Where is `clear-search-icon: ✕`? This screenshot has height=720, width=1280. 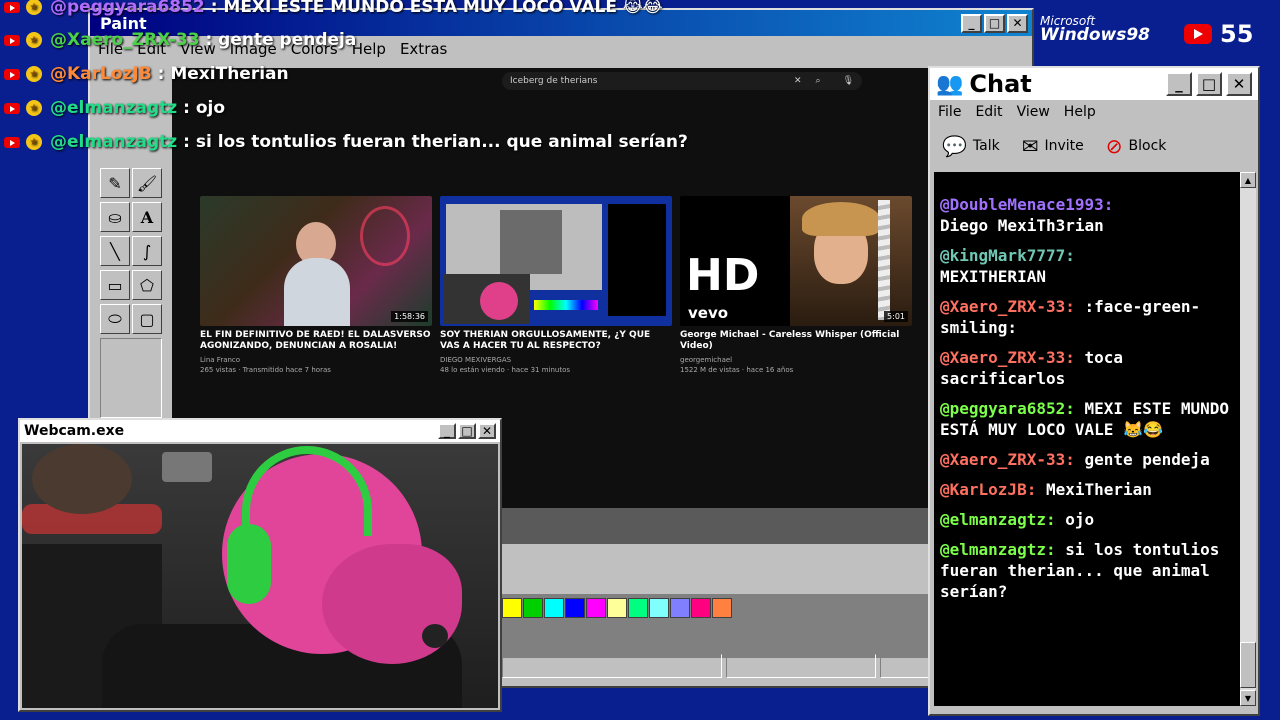 clear-search-icon: ✕ is located at coordinates (798, 81).